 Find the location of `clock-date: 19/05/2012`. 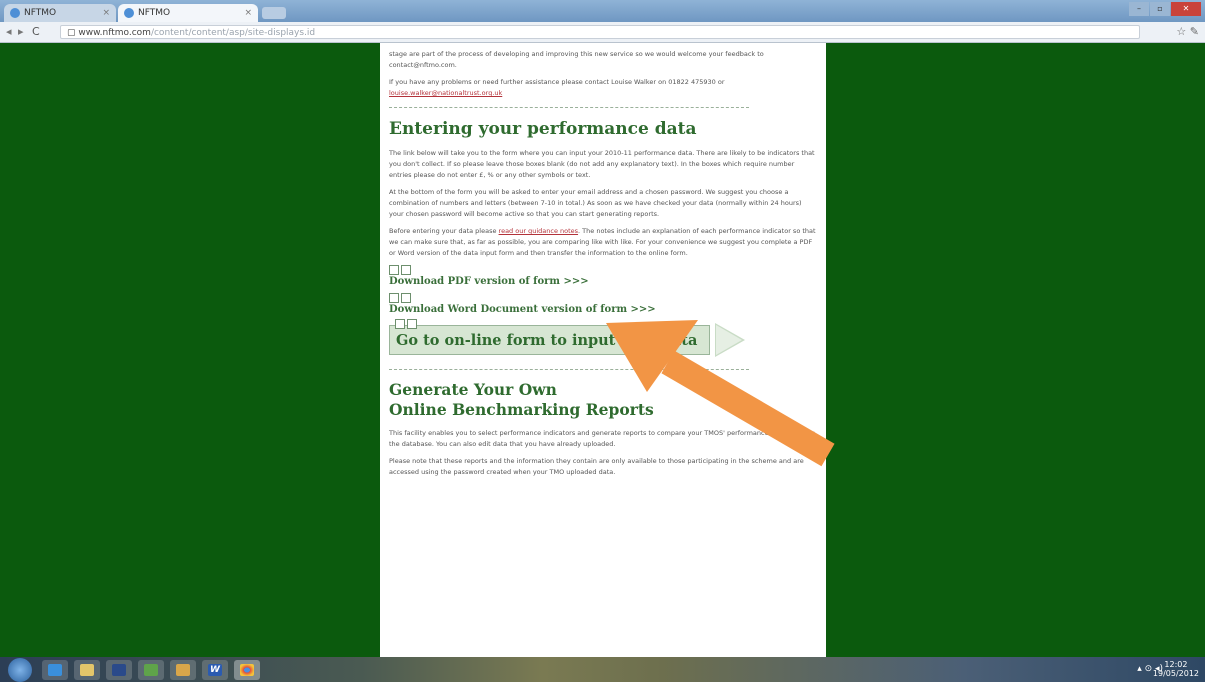

clock-date: 19/05/2012 is located at coordinates (1175, 673).